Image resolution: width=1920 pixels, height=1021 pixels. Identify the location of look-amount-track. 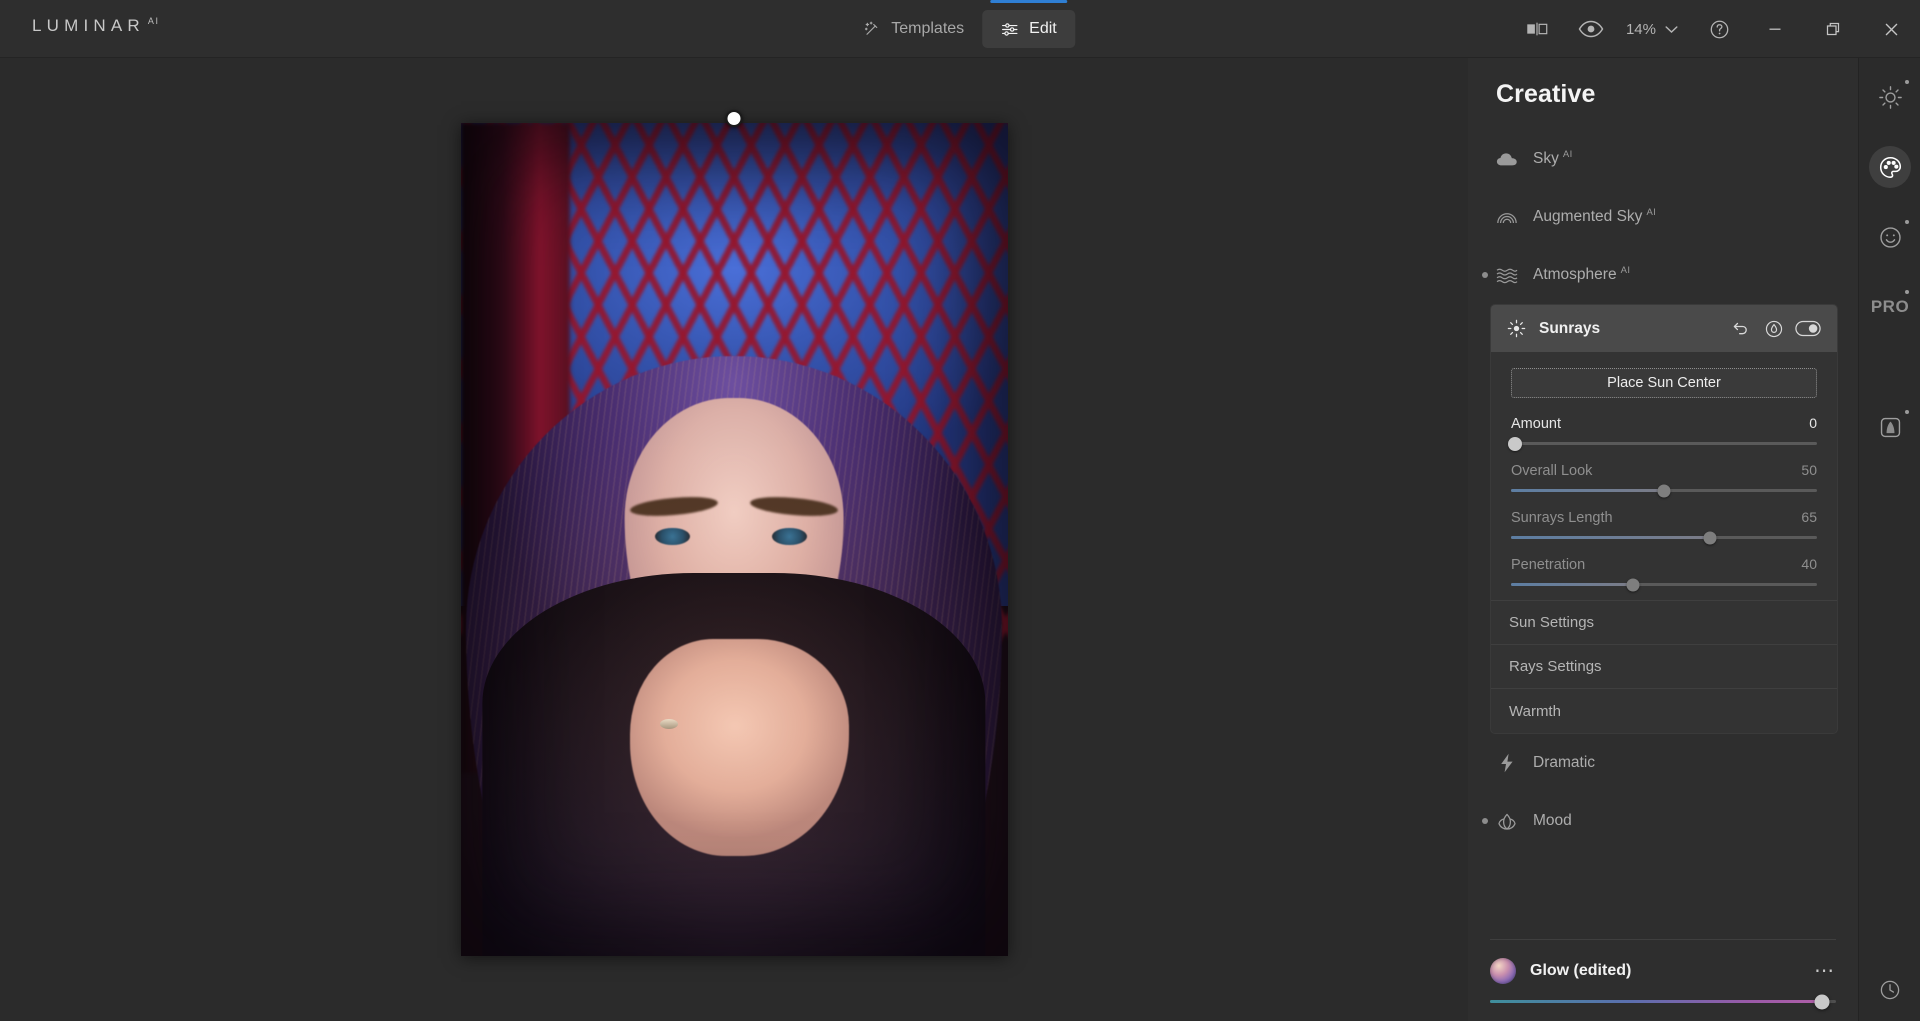
(1663, 1001).